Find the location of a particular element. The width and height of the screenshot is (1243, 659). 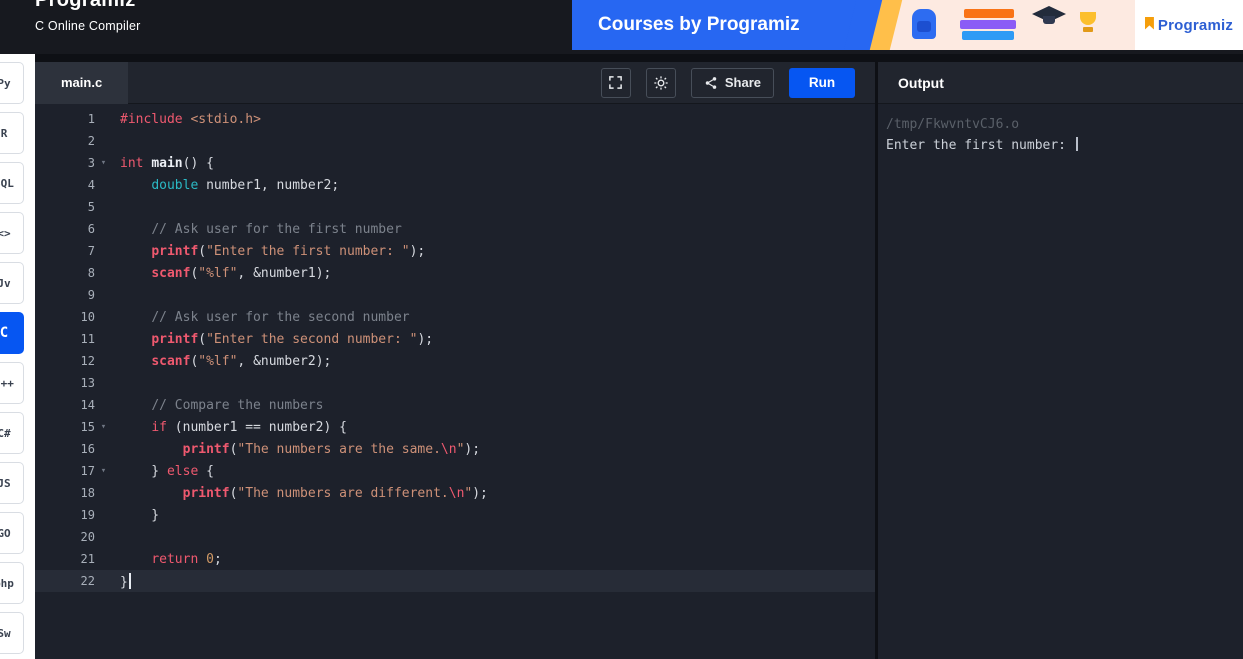

banner-brand-text: Programiz is located at coordinates (1195, 25).